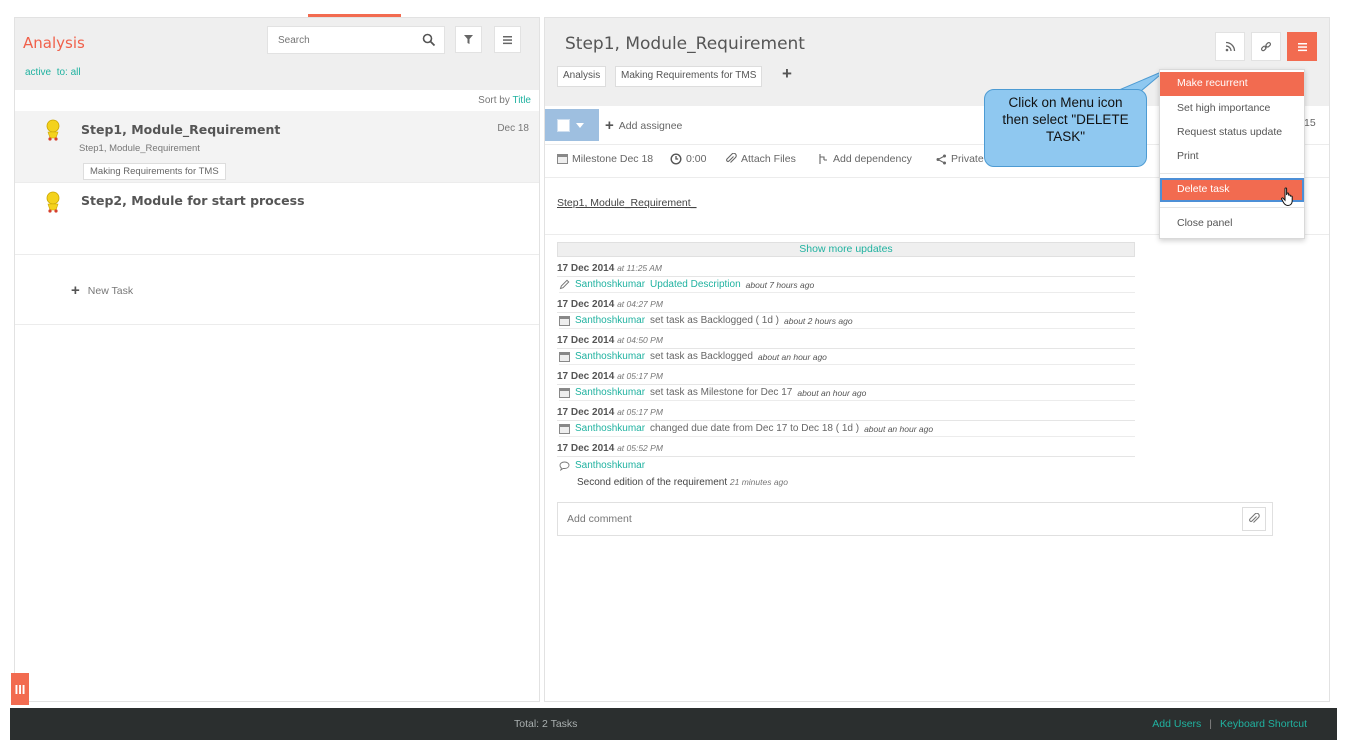  What do you see at coordinates (613, 159) in the screenshot?
I see `milestone-label: Milestone Dec 18` at bounding box center [613, 159].